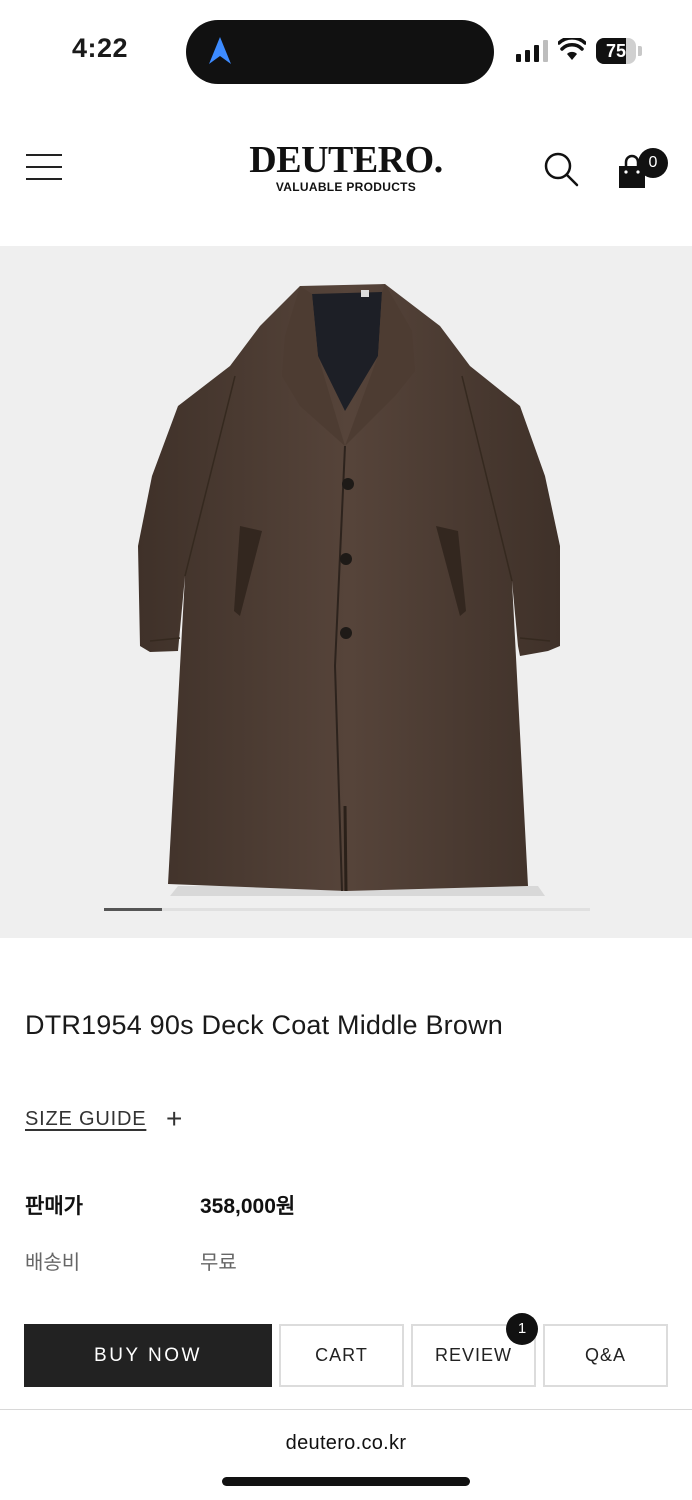 This screenshot has height=1500, width=692. Describe the element at coordinates (346, 1443) in the screenshot. I see `url-text: deutero.co.kr` at that location.